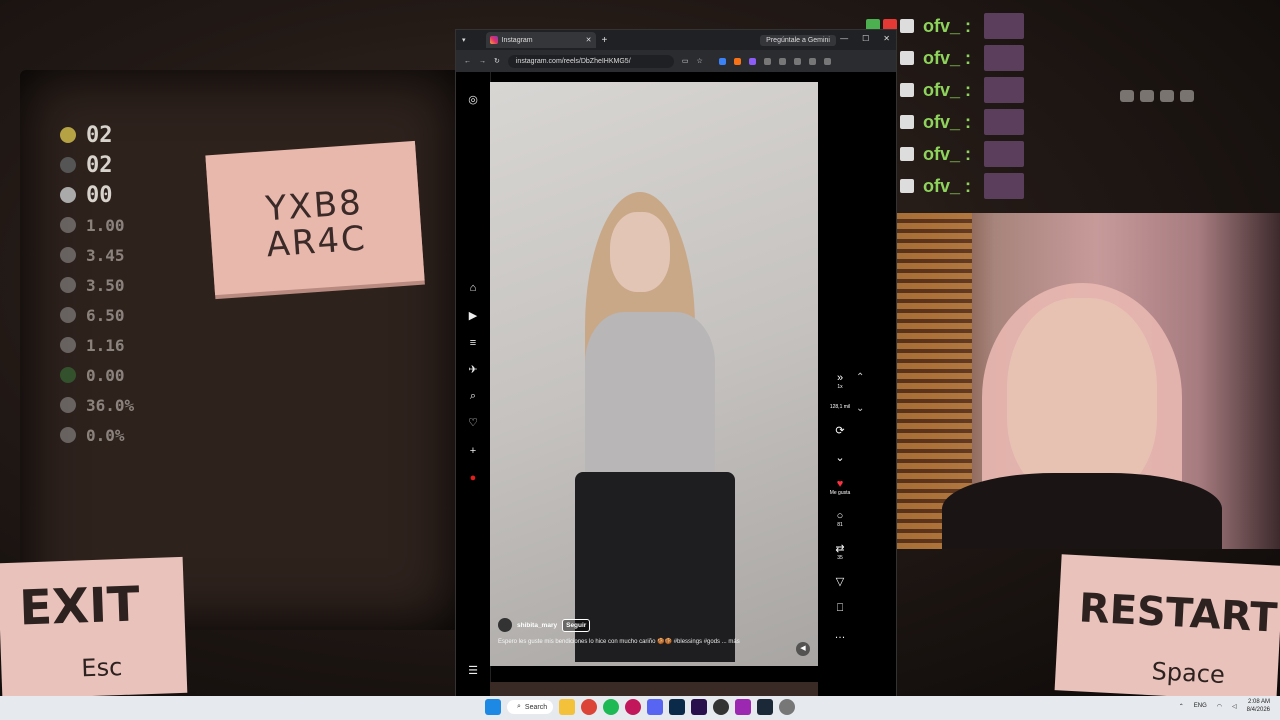 The height and width of the screenshot is (720, 1280). What do you see at coordinates (840, 519) in the screenshot?
I see `comment-button: ○ 81` at bounding box center [840, 519].